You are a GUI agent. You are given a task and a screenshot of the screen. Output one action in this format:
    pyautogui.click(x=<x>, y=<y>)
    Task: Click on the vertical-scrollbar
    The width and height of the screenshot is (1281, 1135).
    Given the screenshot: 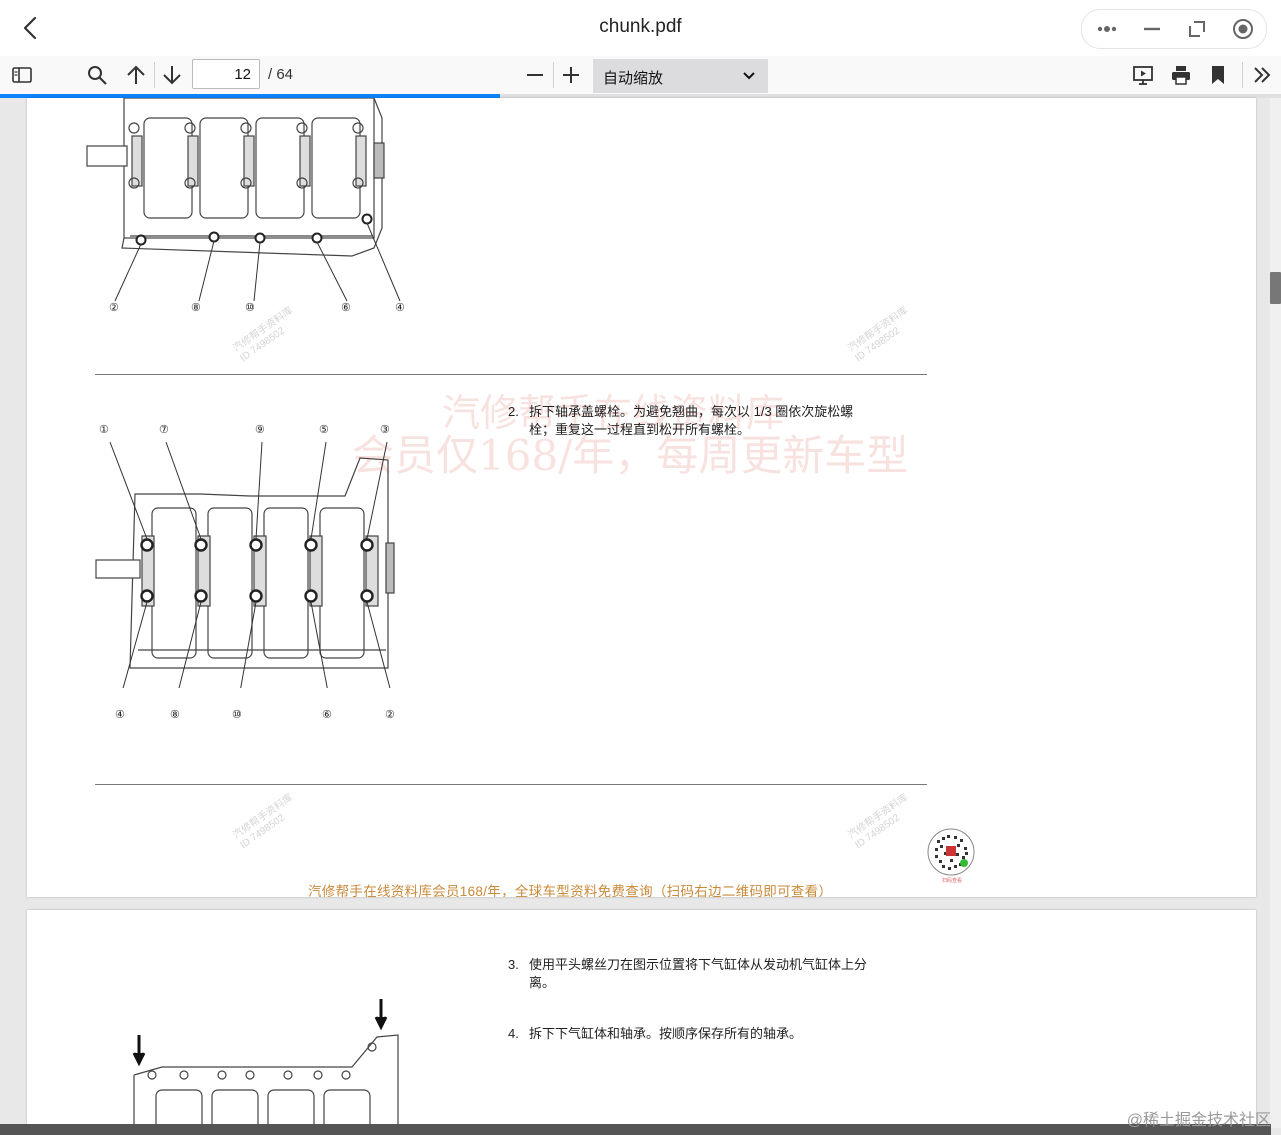 What is the action you would take?
    pyautogui.click(x=1275, y=613)
    